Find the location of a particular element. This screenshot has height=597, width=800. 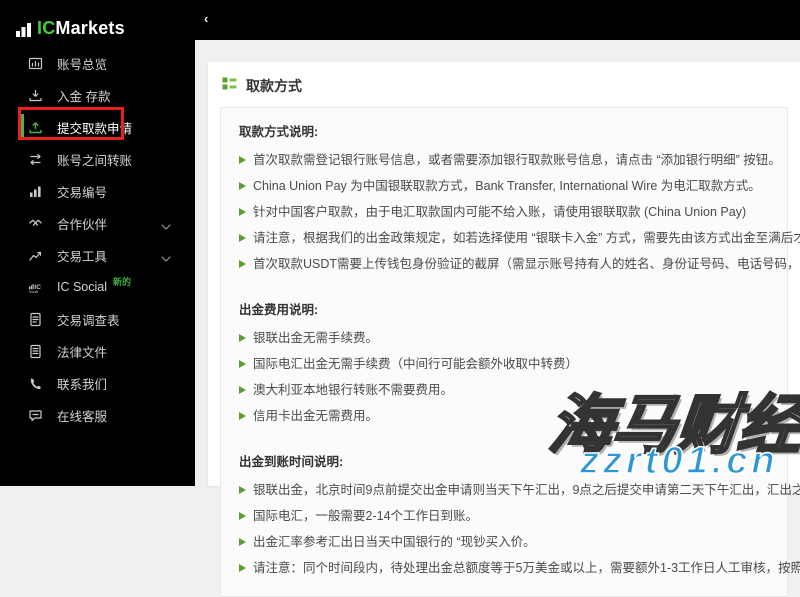

ic-markets-logo: ICMarkets is located at coordinates (97, 21).